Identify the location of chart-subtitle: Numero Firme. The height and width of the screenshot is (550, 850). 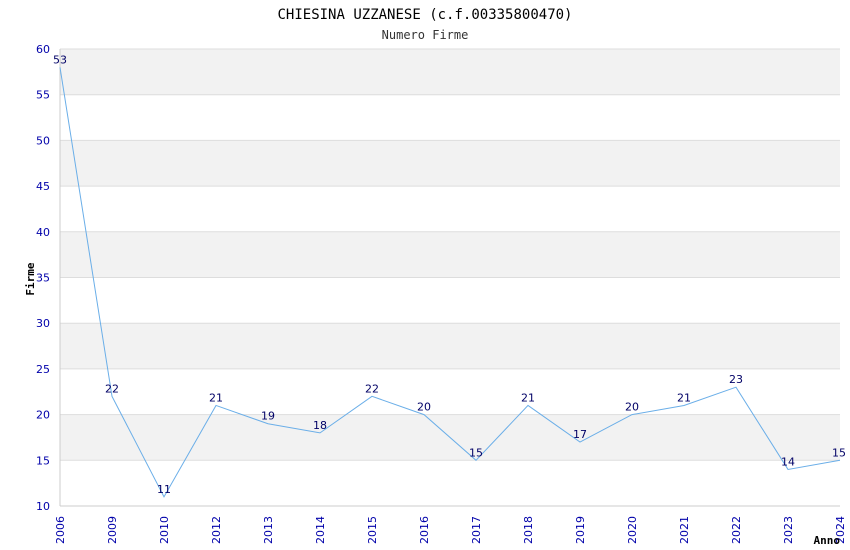
(425, 35).